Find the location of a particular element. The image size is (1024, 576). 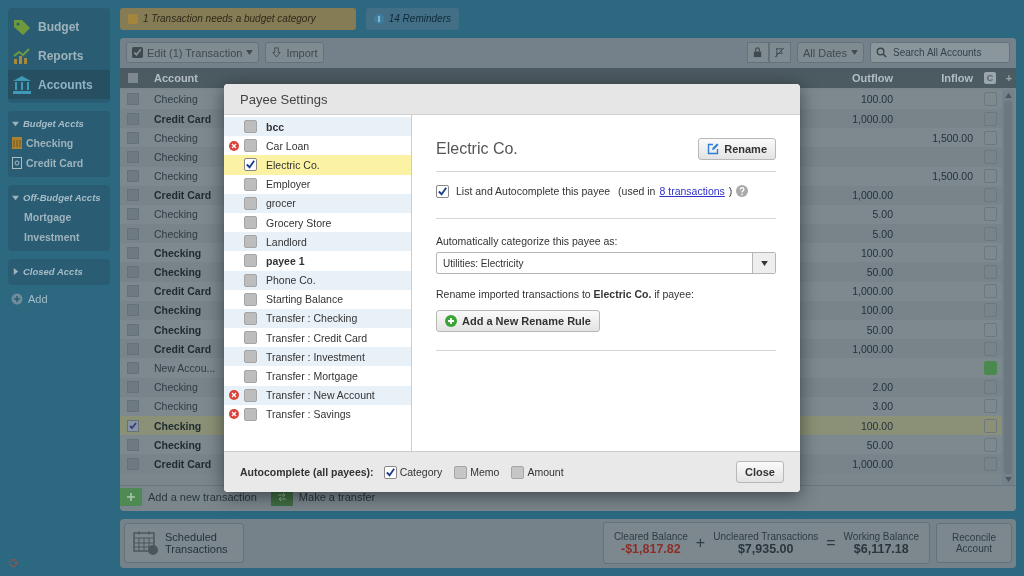

outflow-cell-text: 100.00 is located at coordinates (876, 425).